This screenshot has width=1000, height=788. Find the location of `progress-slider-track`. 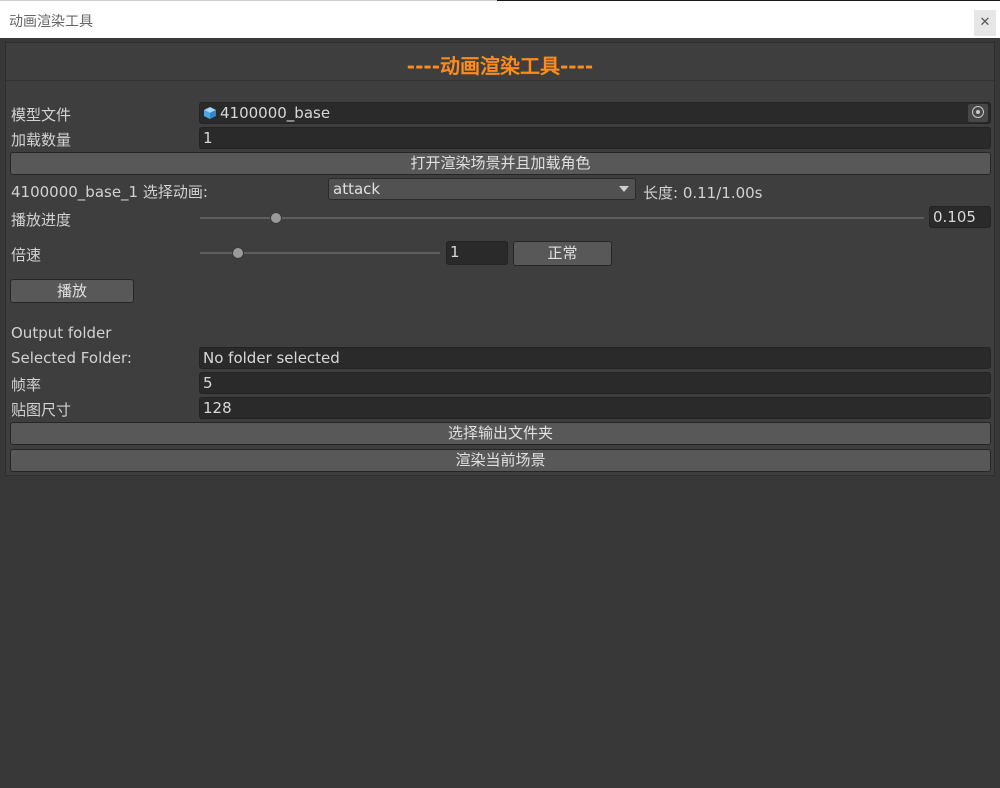

progress-slider-track is located at coordinates (562, 218).